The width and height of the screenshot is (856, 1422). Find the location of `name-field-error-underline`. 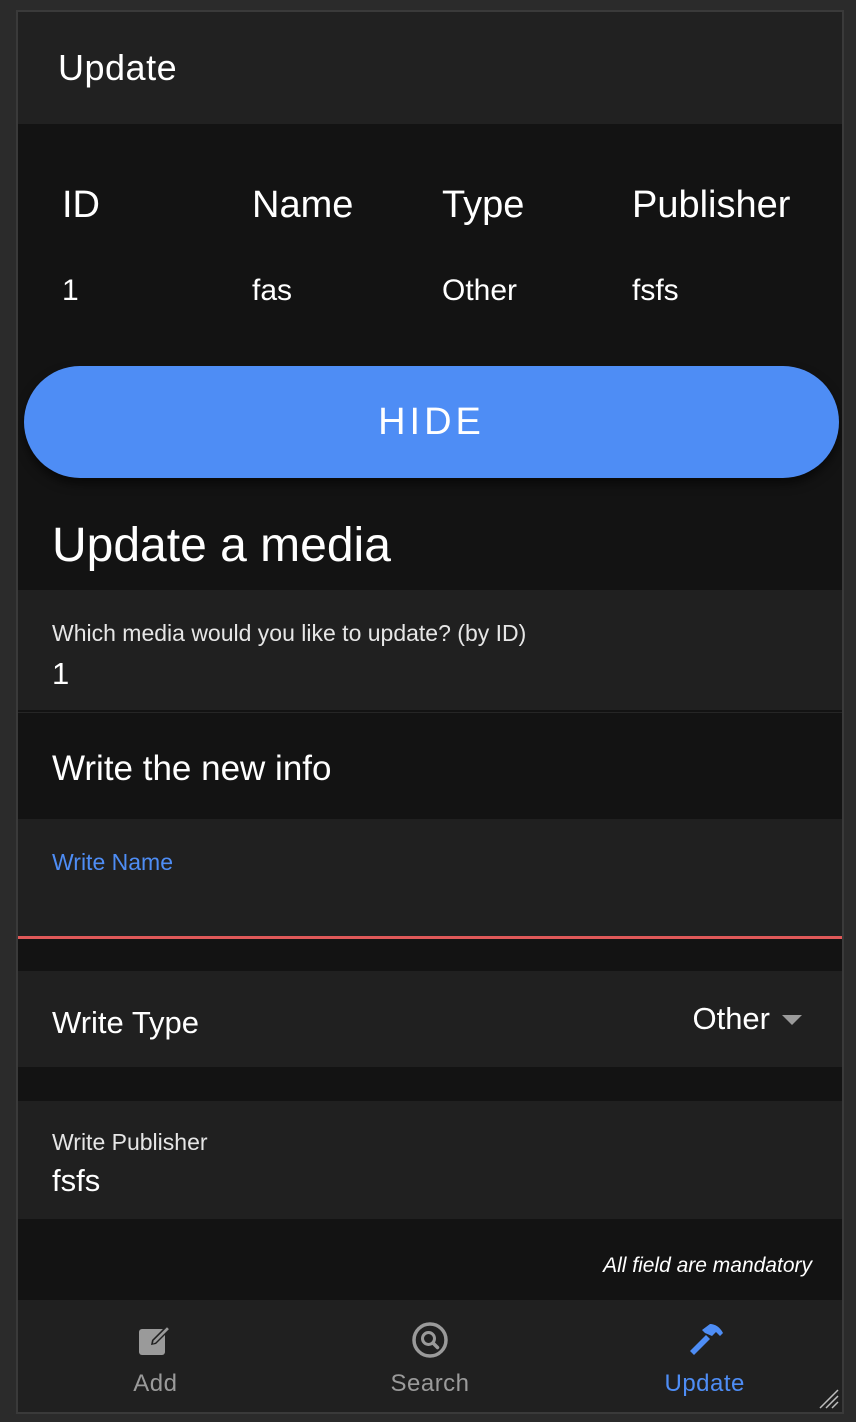

name-field-error-underline is located at coordinates (430, 937).